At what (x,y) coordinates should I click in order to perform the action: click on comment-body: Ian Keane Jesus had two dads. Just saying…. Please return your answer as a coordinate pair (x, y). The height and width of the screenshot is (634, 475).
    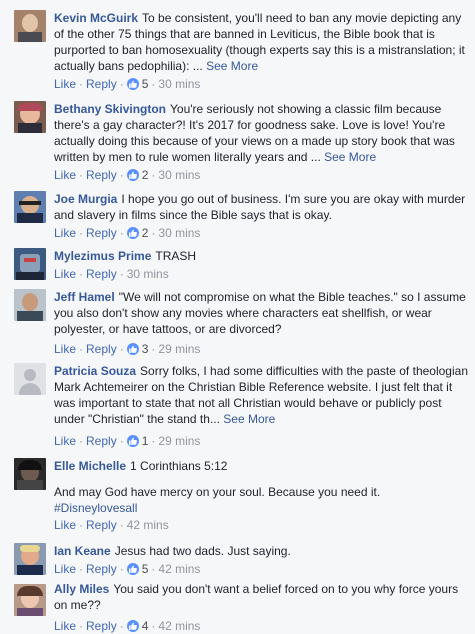
    Looking at the image, I should click on (261, 551).